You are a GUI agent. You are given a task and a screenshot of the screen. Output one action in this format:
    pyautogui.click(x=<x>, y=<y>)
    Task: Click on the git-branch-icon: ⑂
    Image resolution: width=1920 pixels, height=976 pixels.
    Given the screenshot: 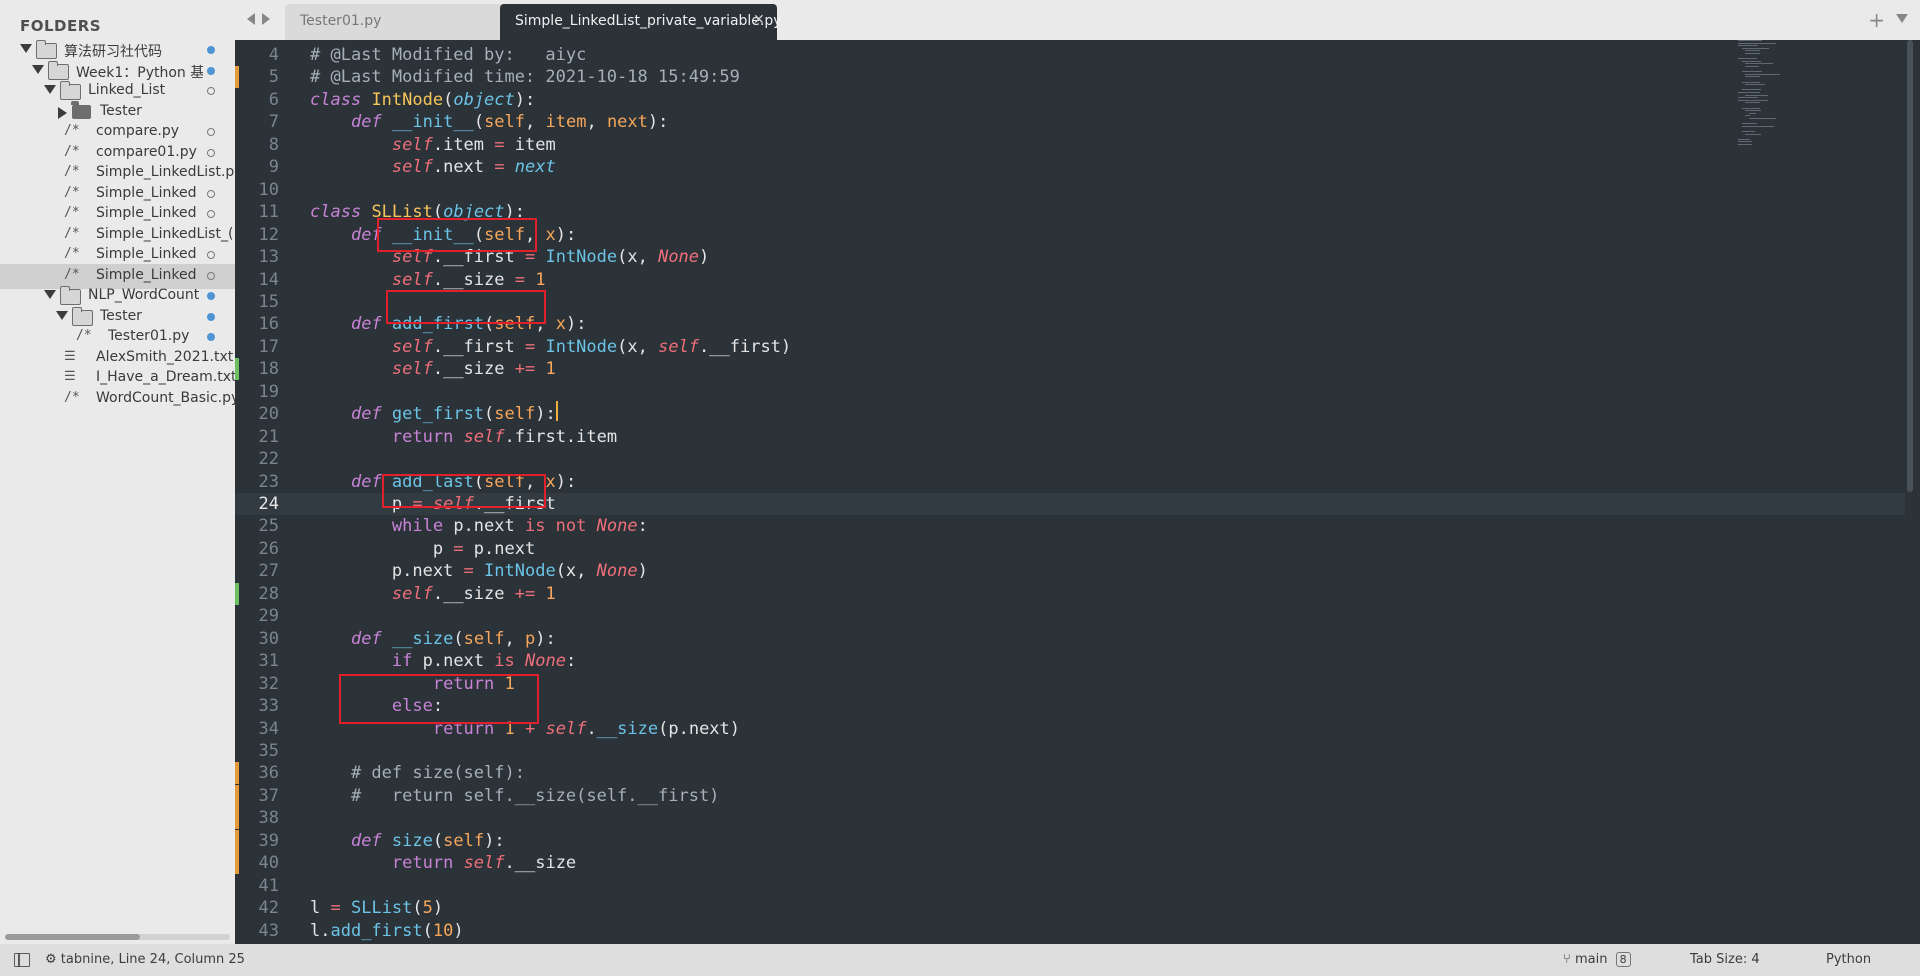 What is the action you would take?
    pyautogui.click(x=1567, y=959)
    